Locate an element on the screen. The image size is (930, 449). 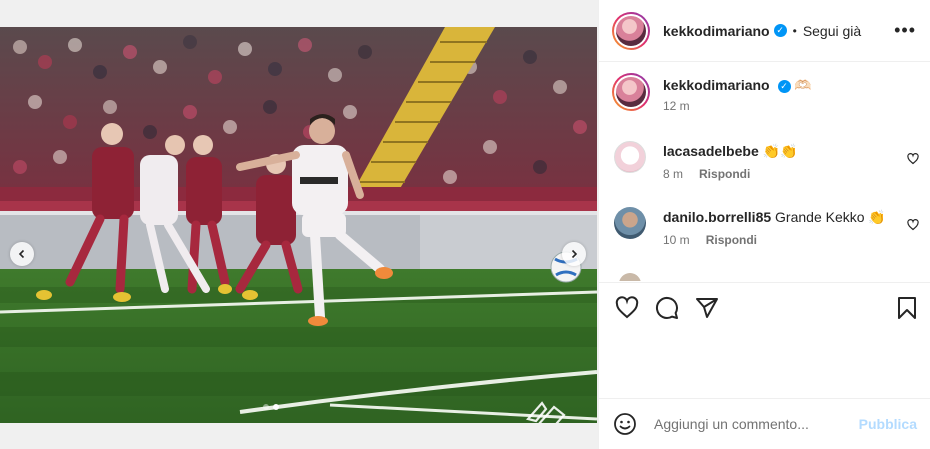
chevron-left-icon is located at coordinates (21, 254).